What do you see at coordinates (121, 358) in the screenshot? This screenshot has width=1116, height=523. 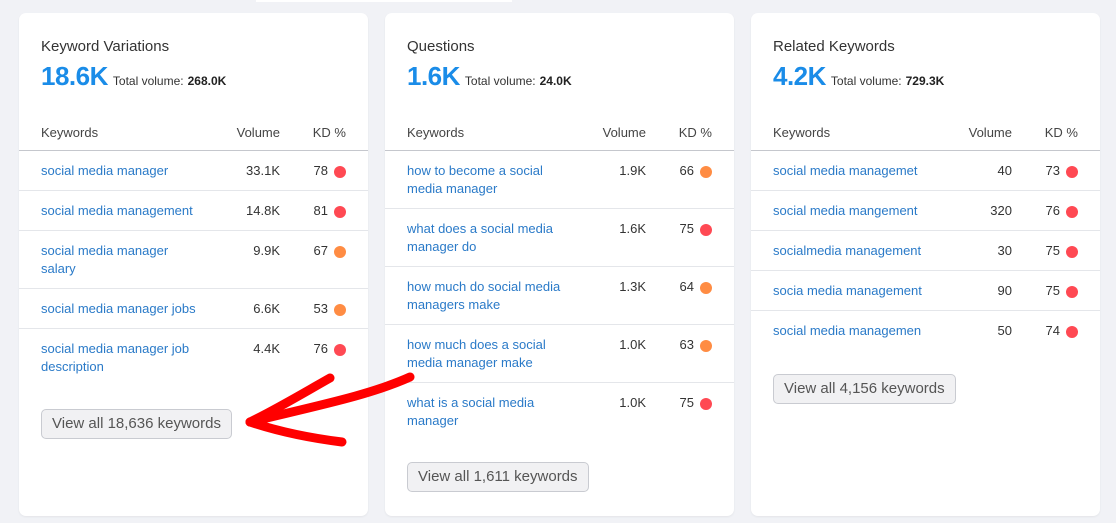 I see `keyword-link: social media manager job description` at bounding box center [121, 358].